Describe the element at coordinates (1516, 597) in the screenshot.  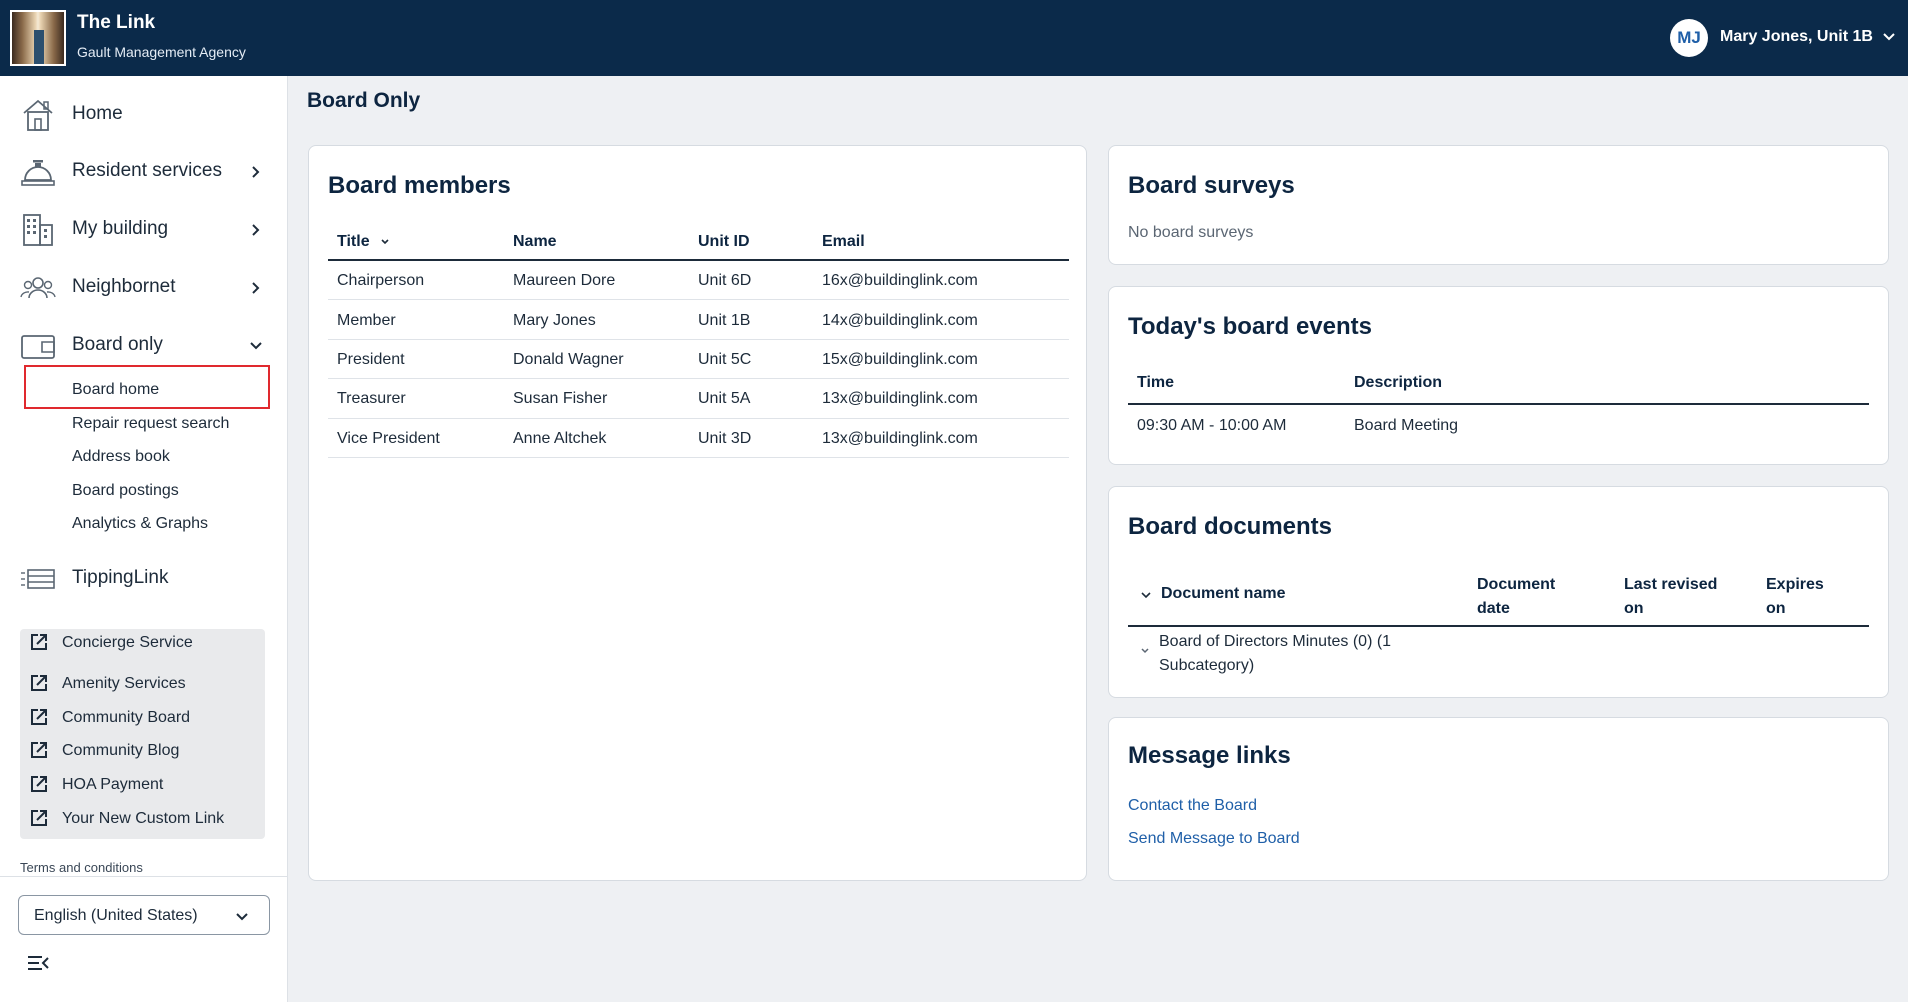
I see `column-header-document-date: Document date` at that location.